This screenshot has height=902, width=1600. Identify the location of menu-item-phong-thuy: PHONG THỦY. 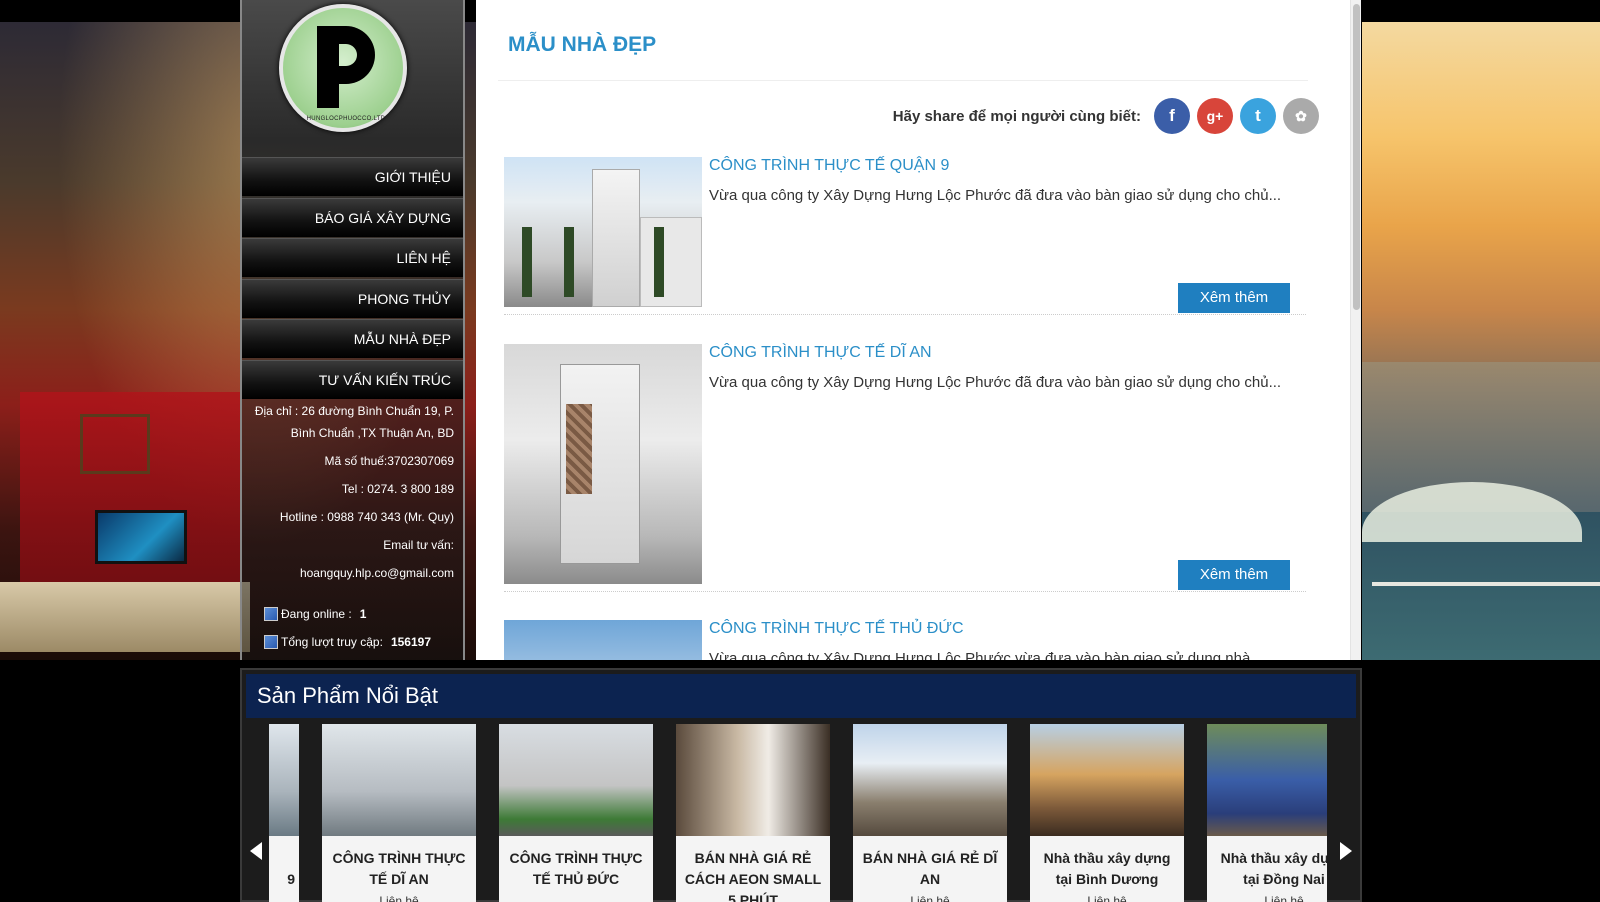
(352, 298).